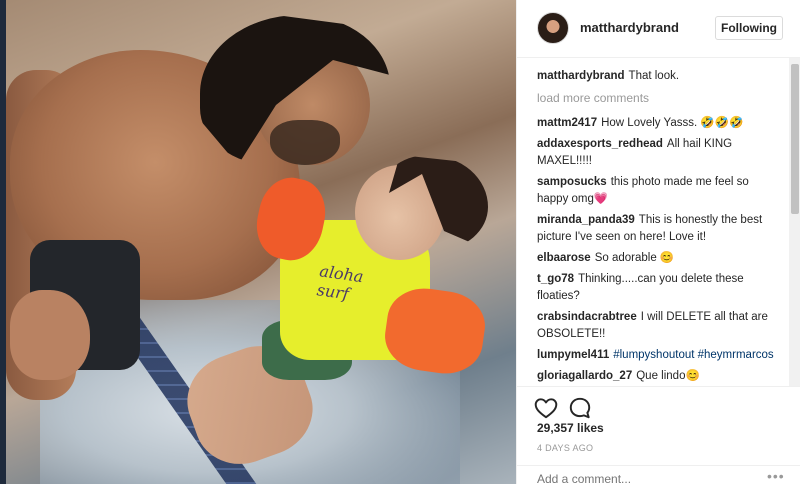  Describe the element at coordinates (794, 222) in the screenshot. I see `comments-scrollbar` at that location.